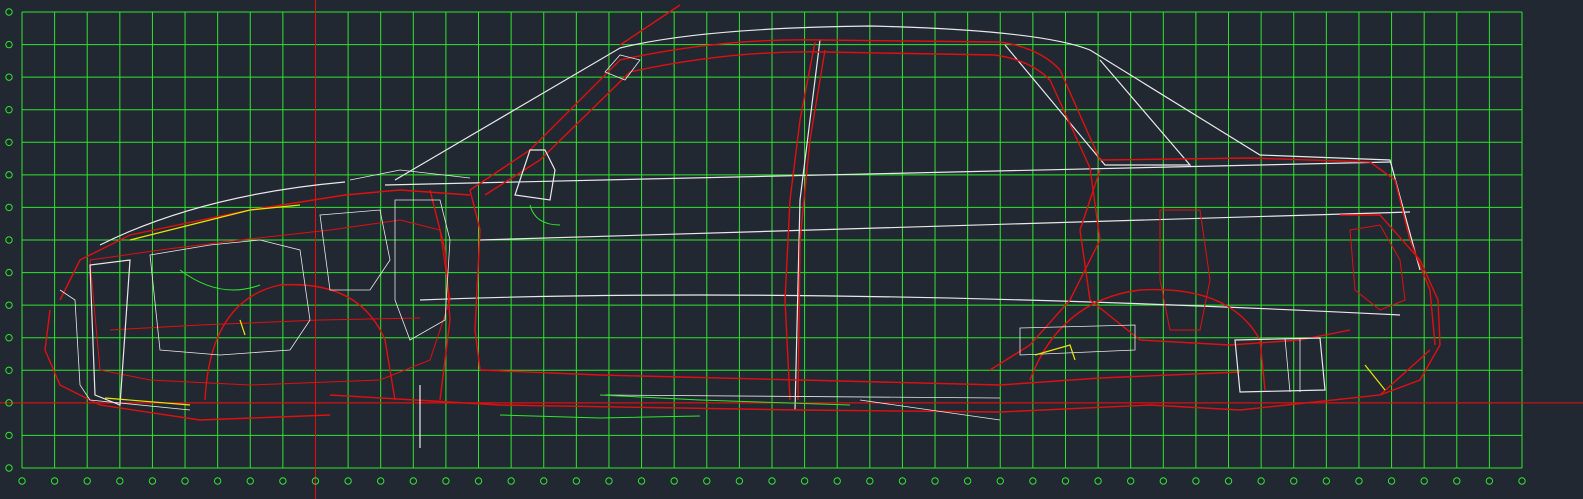 The width and height of the screenshot is (1583, 499). I want to click on fuel-line, so click(600, 416).